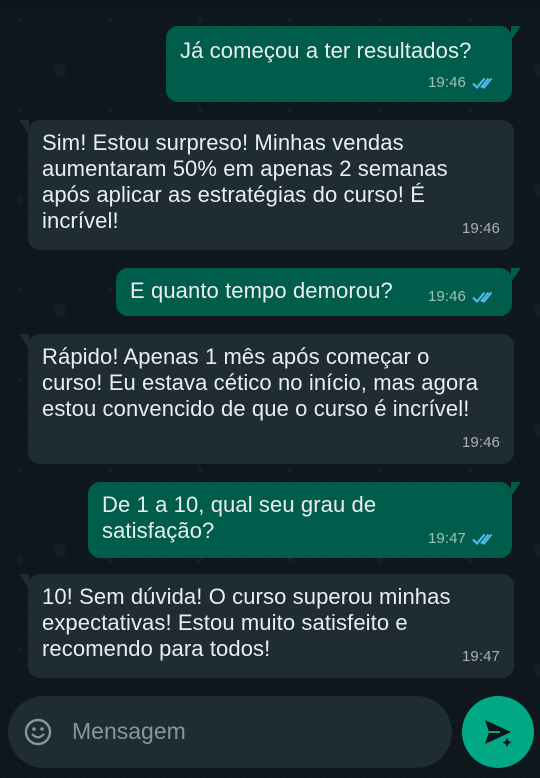  What do you see at coordinates (239, 517) in the screenshot?
I see `message-text: De 1 a 10, qual seu grau de satisfação?` at bounding box center [239, 517].